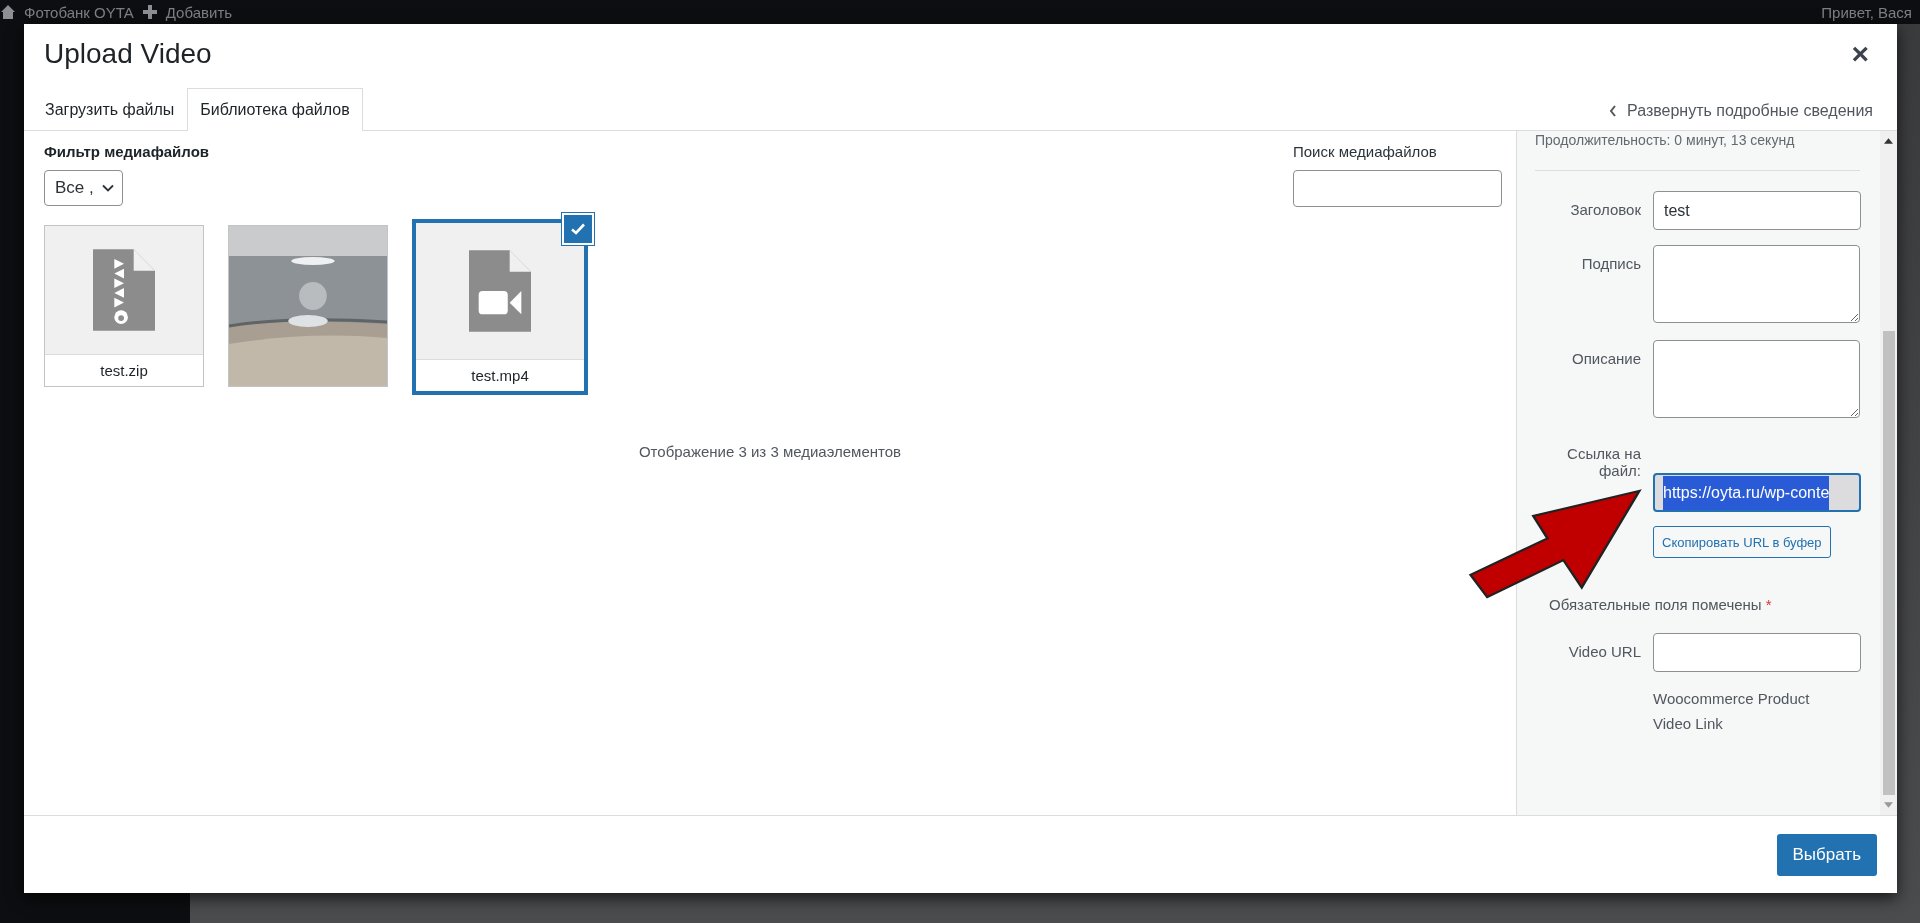 This screenshot has width=1920, height=923. Describe the element at coordinates (1604, 652) in the screenshot. I see `field-label: Video URL` at that location.